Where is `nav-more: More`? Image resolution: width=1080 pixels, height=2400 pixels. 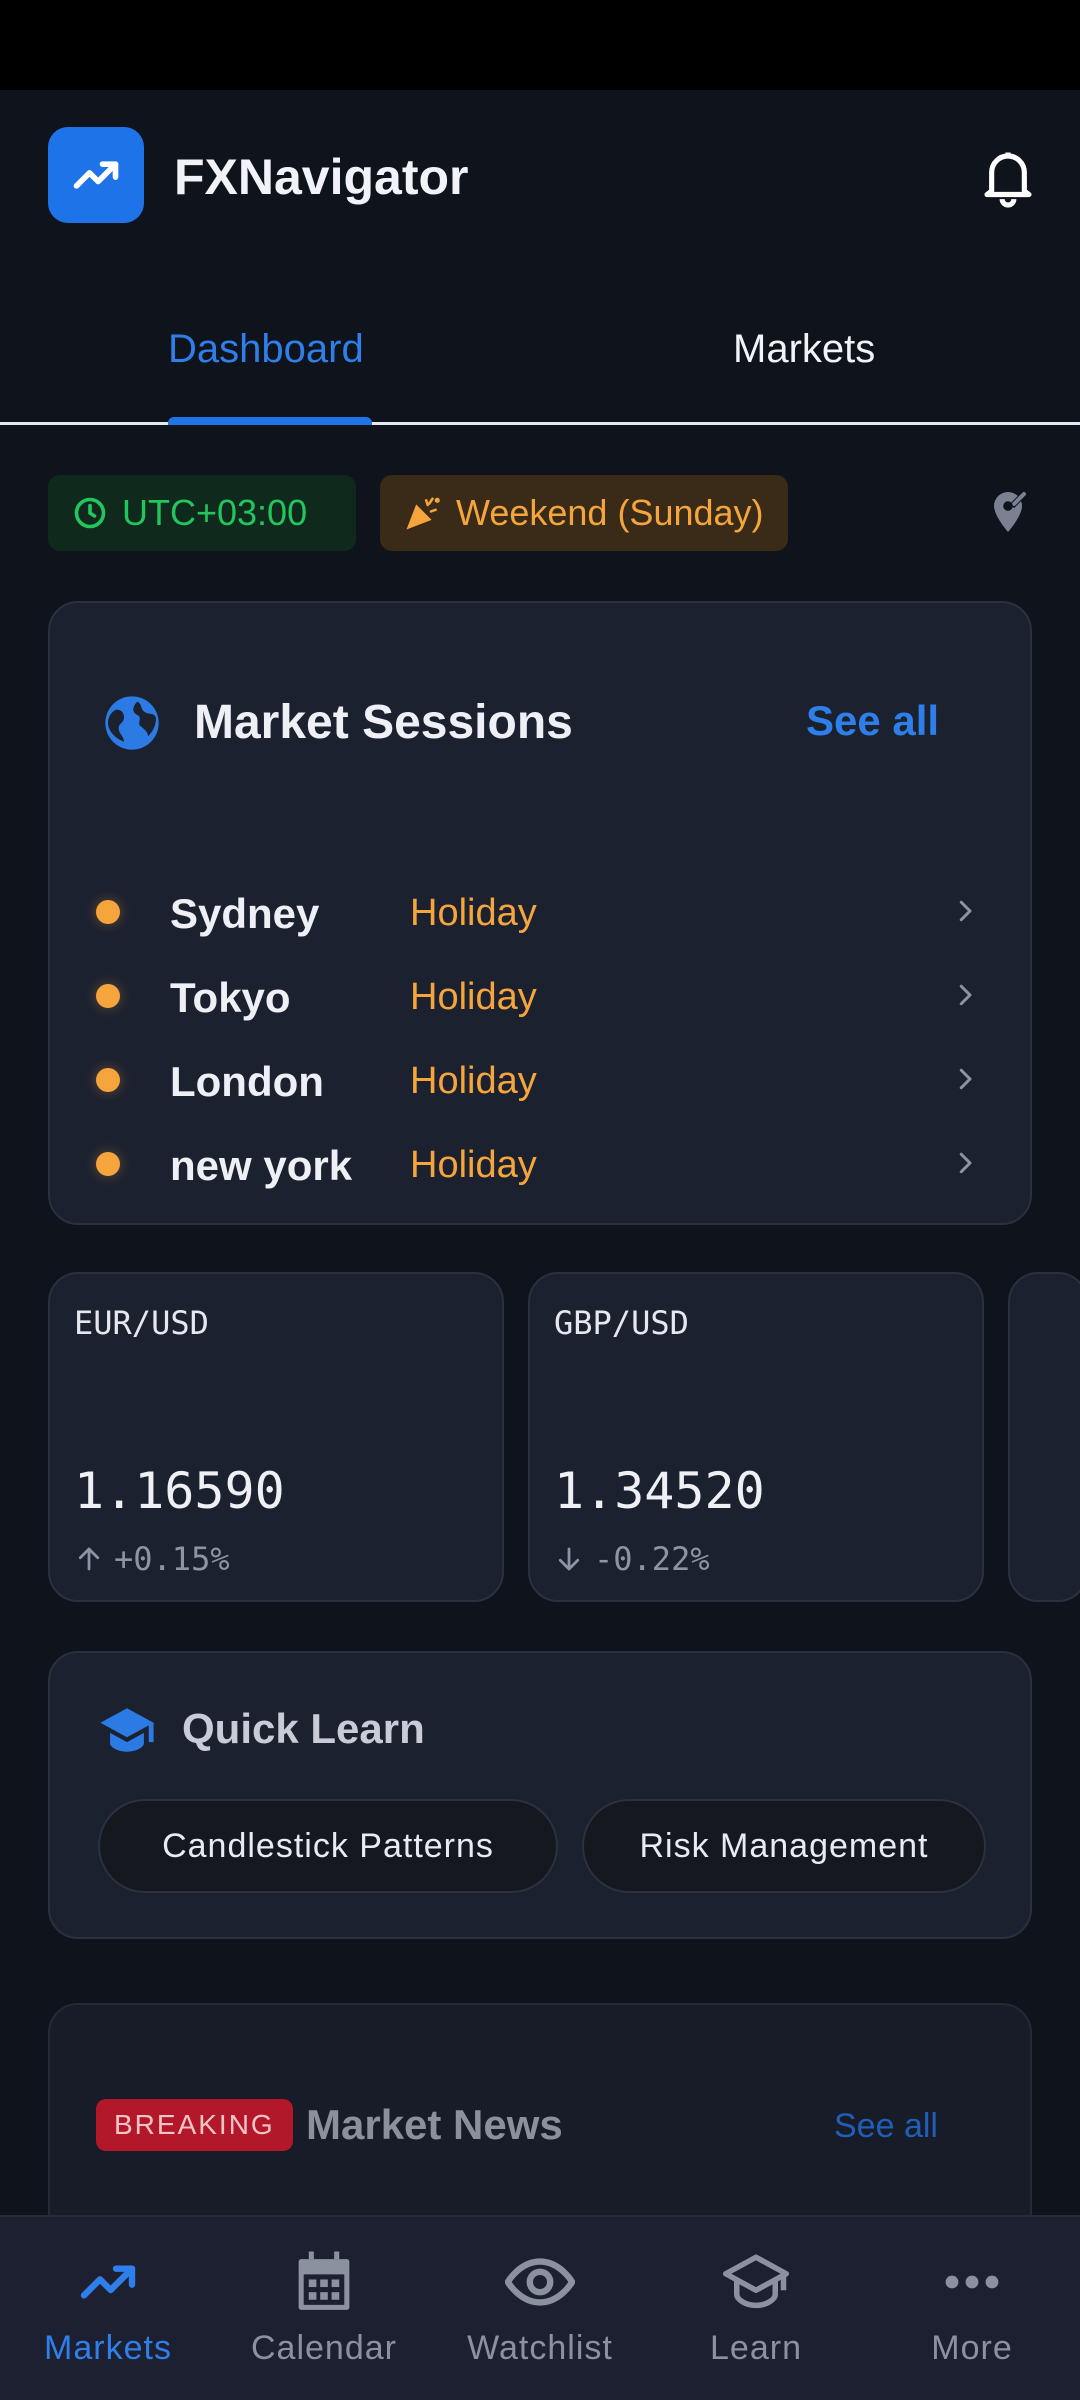
nav-more: More is located at coordinates (972, 2308).